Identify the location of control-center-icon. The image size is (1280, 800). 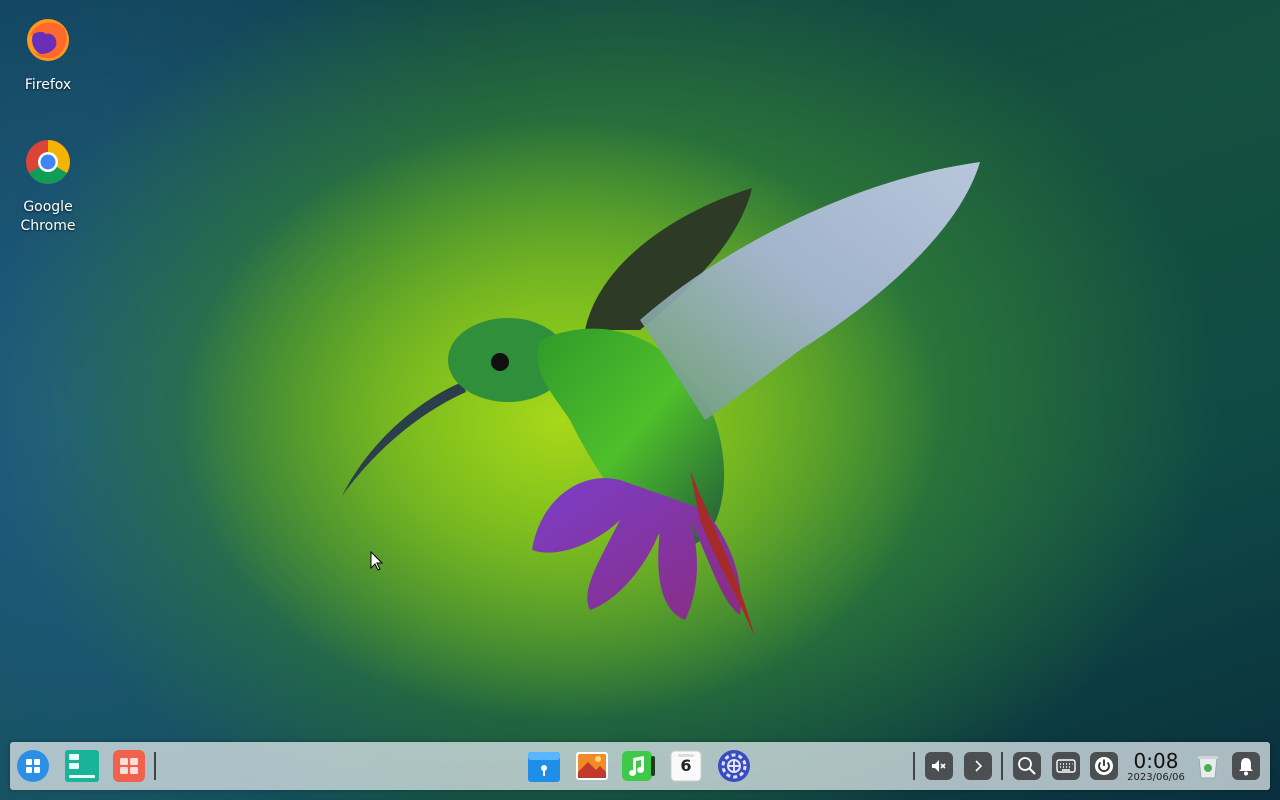
(734, 766).